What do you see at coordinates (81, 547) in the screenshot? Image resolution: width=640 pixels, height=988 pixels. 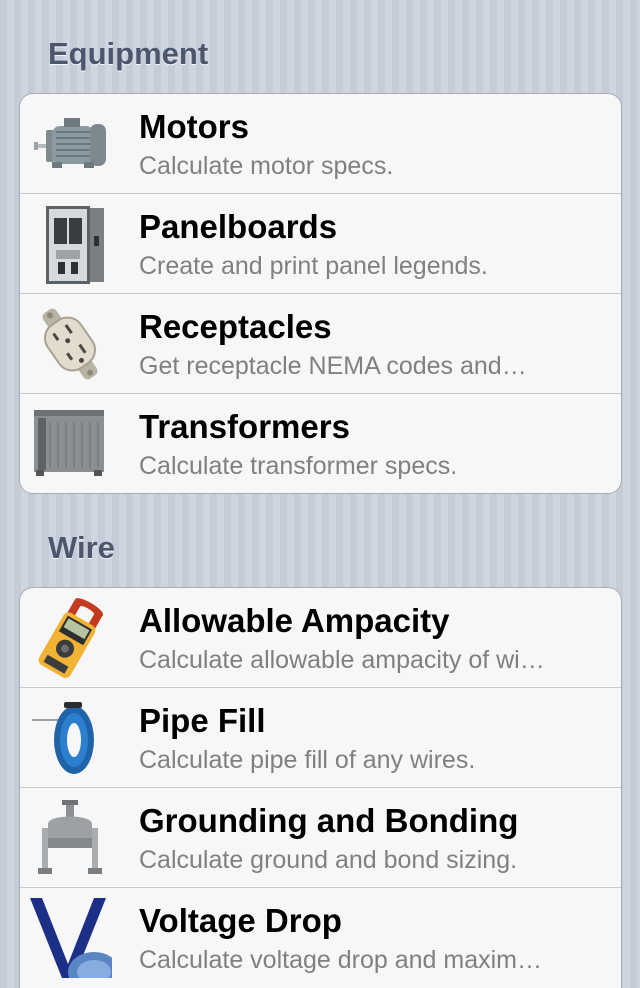 I see `section-header-wire: Wire` at bounding box center [81, 547].